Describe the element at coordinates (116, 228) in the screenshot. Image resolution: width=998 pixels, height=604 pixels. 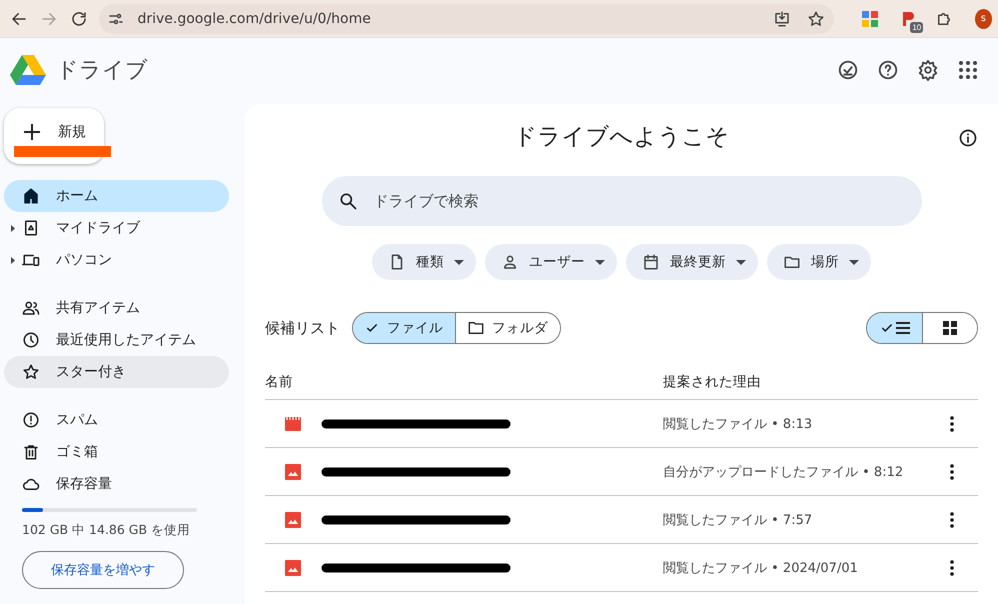
I see `sidebar-item: マイドライブ` at that location.